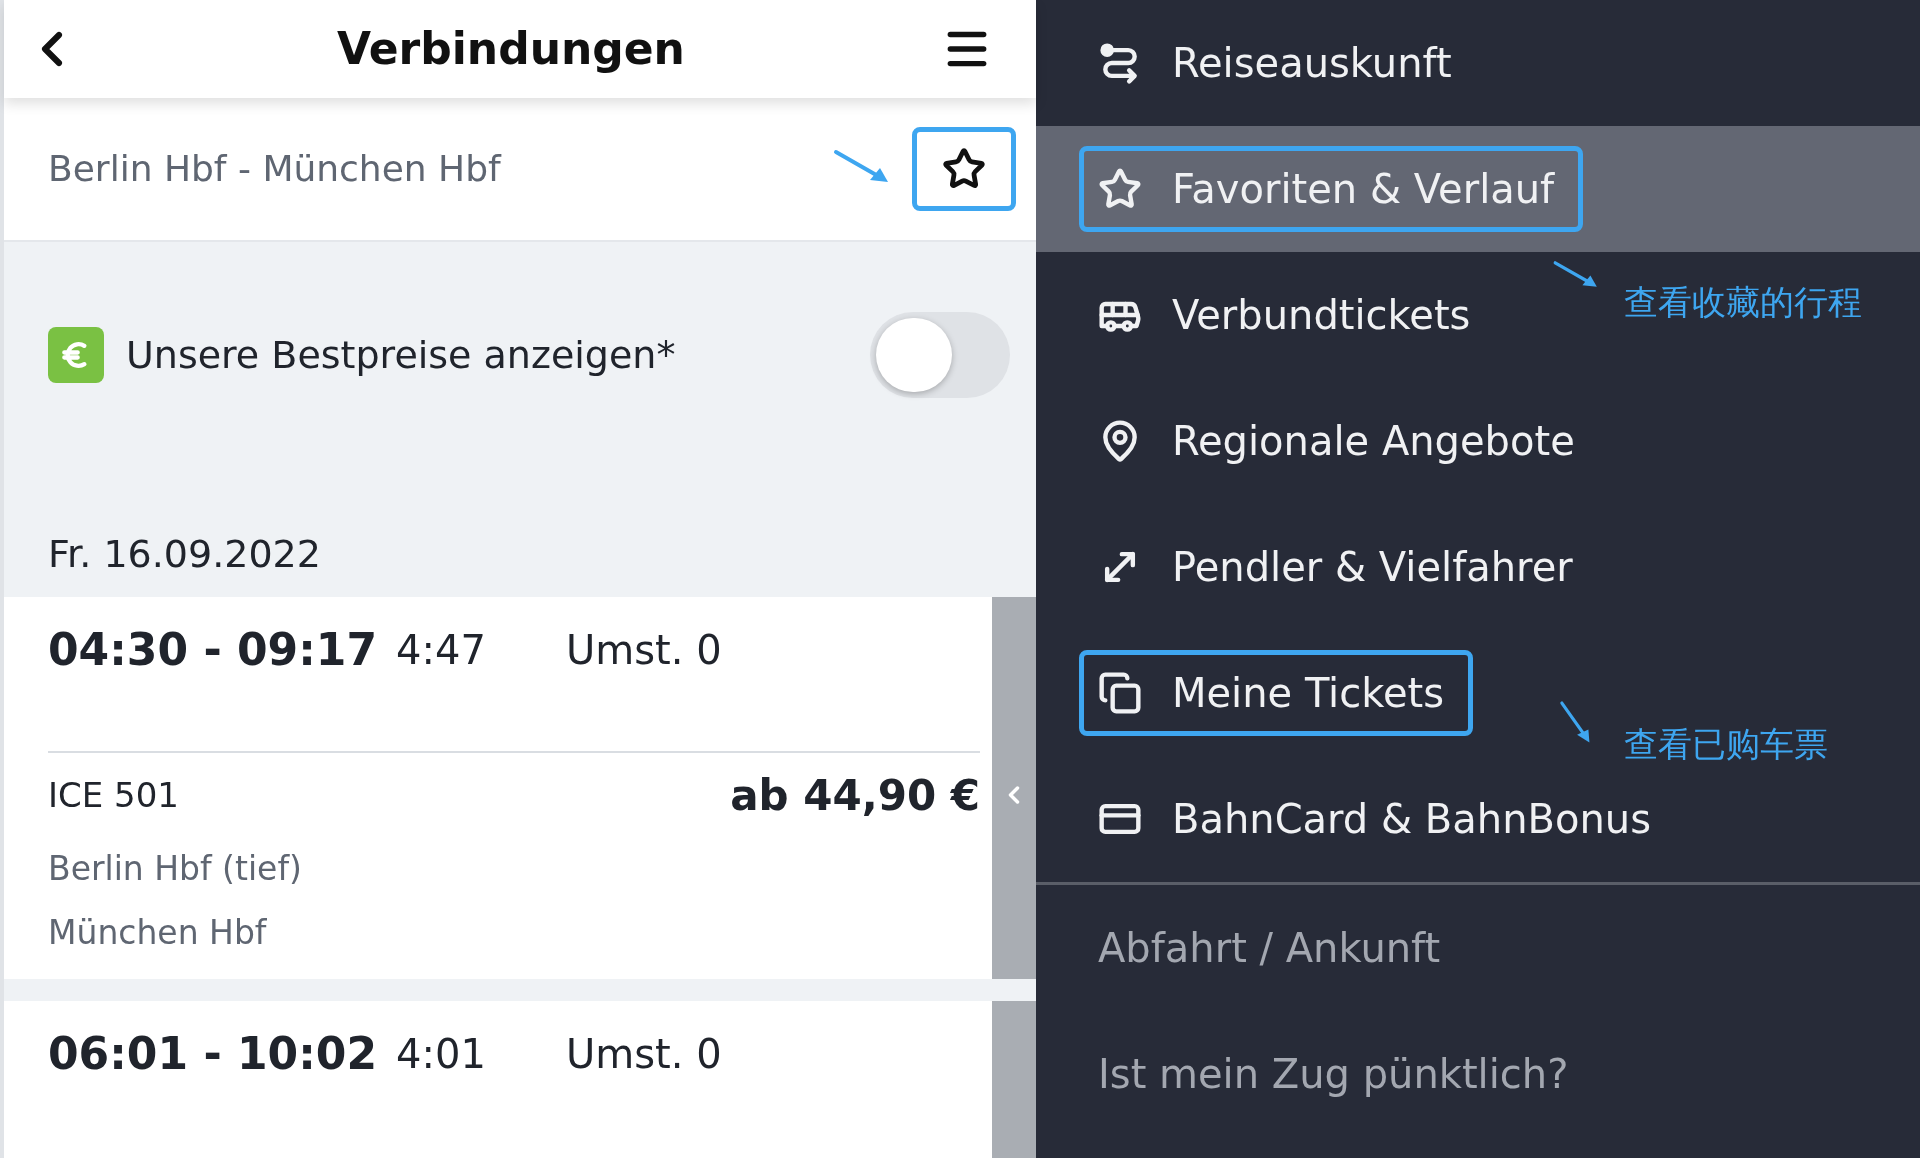 The image size is (1920, 1158). I want to click on station-name: München Hbf, so click(157, 933).